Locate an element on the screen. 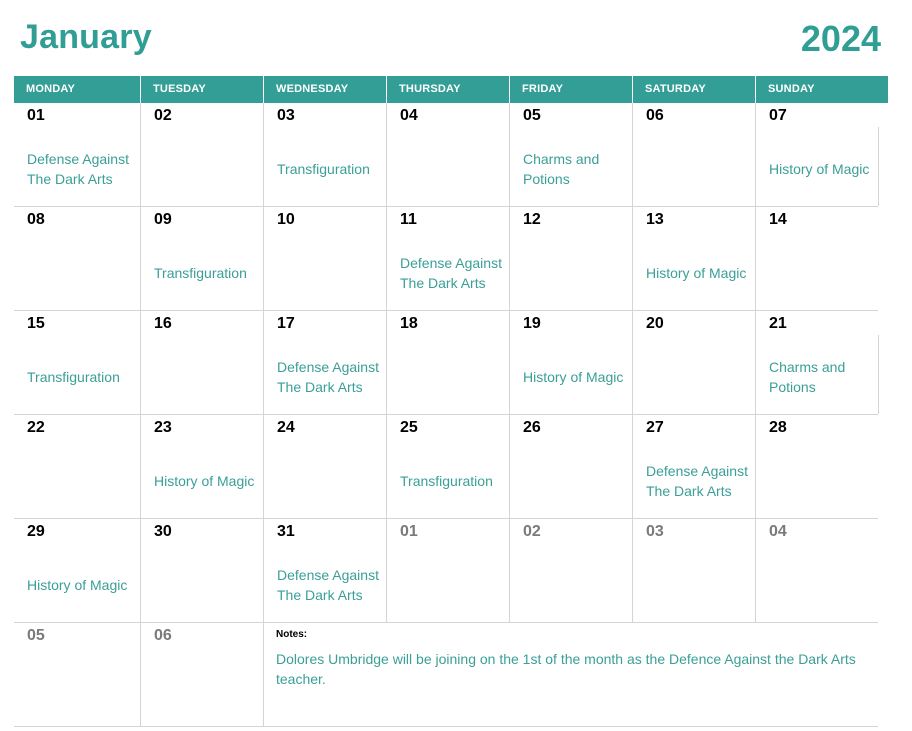 The width and height of the screenshot is (912, 731). day-number: 28 is located at coordinates (778, 427).